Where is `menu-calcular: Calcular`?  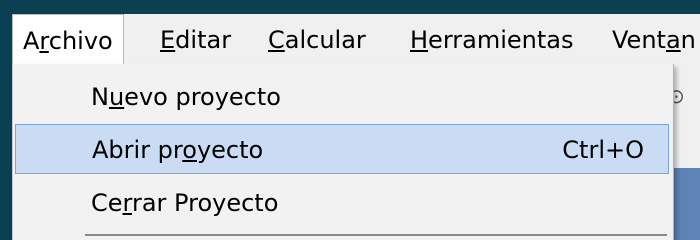
menu-calcular: Calcular is located at coordinates (317, 39).